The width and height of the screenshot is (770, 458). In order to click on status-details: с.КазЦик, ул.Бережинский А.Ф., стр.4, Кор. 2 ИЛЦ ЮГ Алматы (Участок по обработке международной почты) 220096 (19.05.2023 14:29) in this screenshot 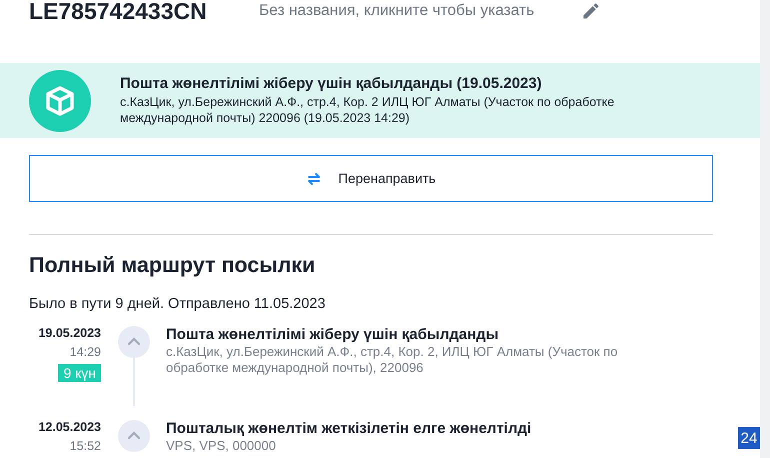, I will do `click(368, 110)`.